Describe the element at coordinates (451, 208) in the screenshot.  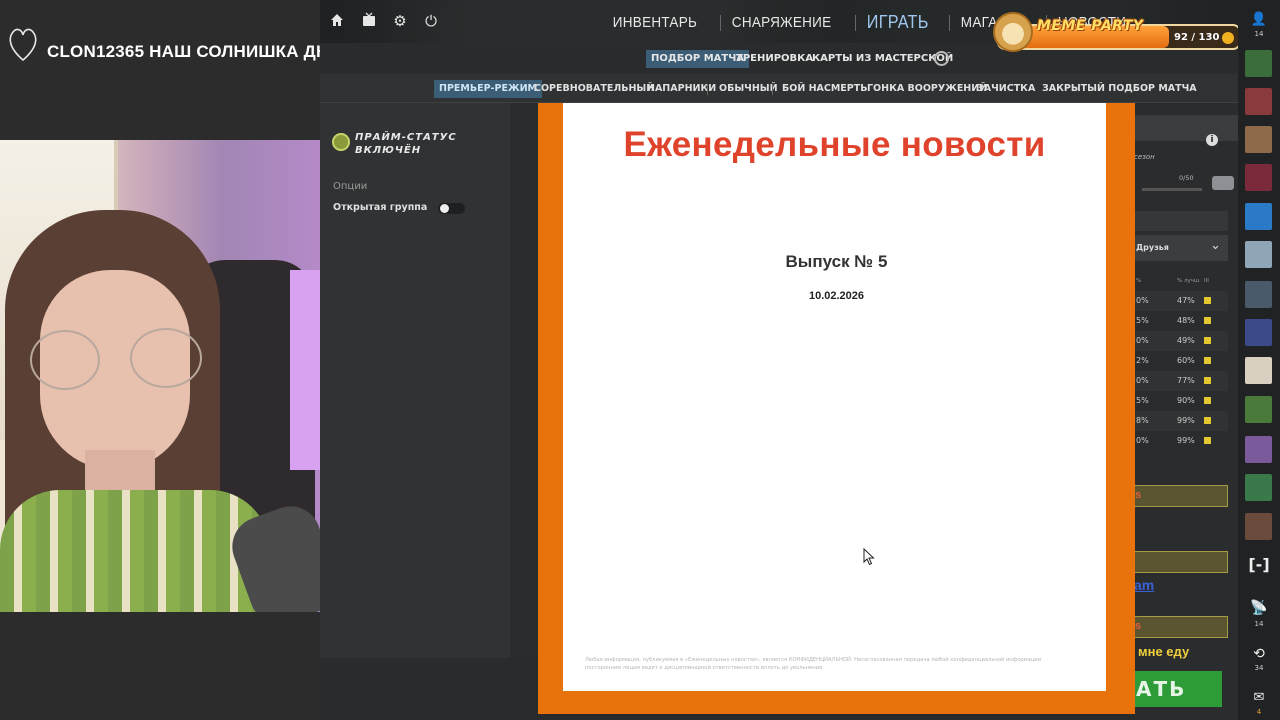
I see `open-group-toggle` at that location.